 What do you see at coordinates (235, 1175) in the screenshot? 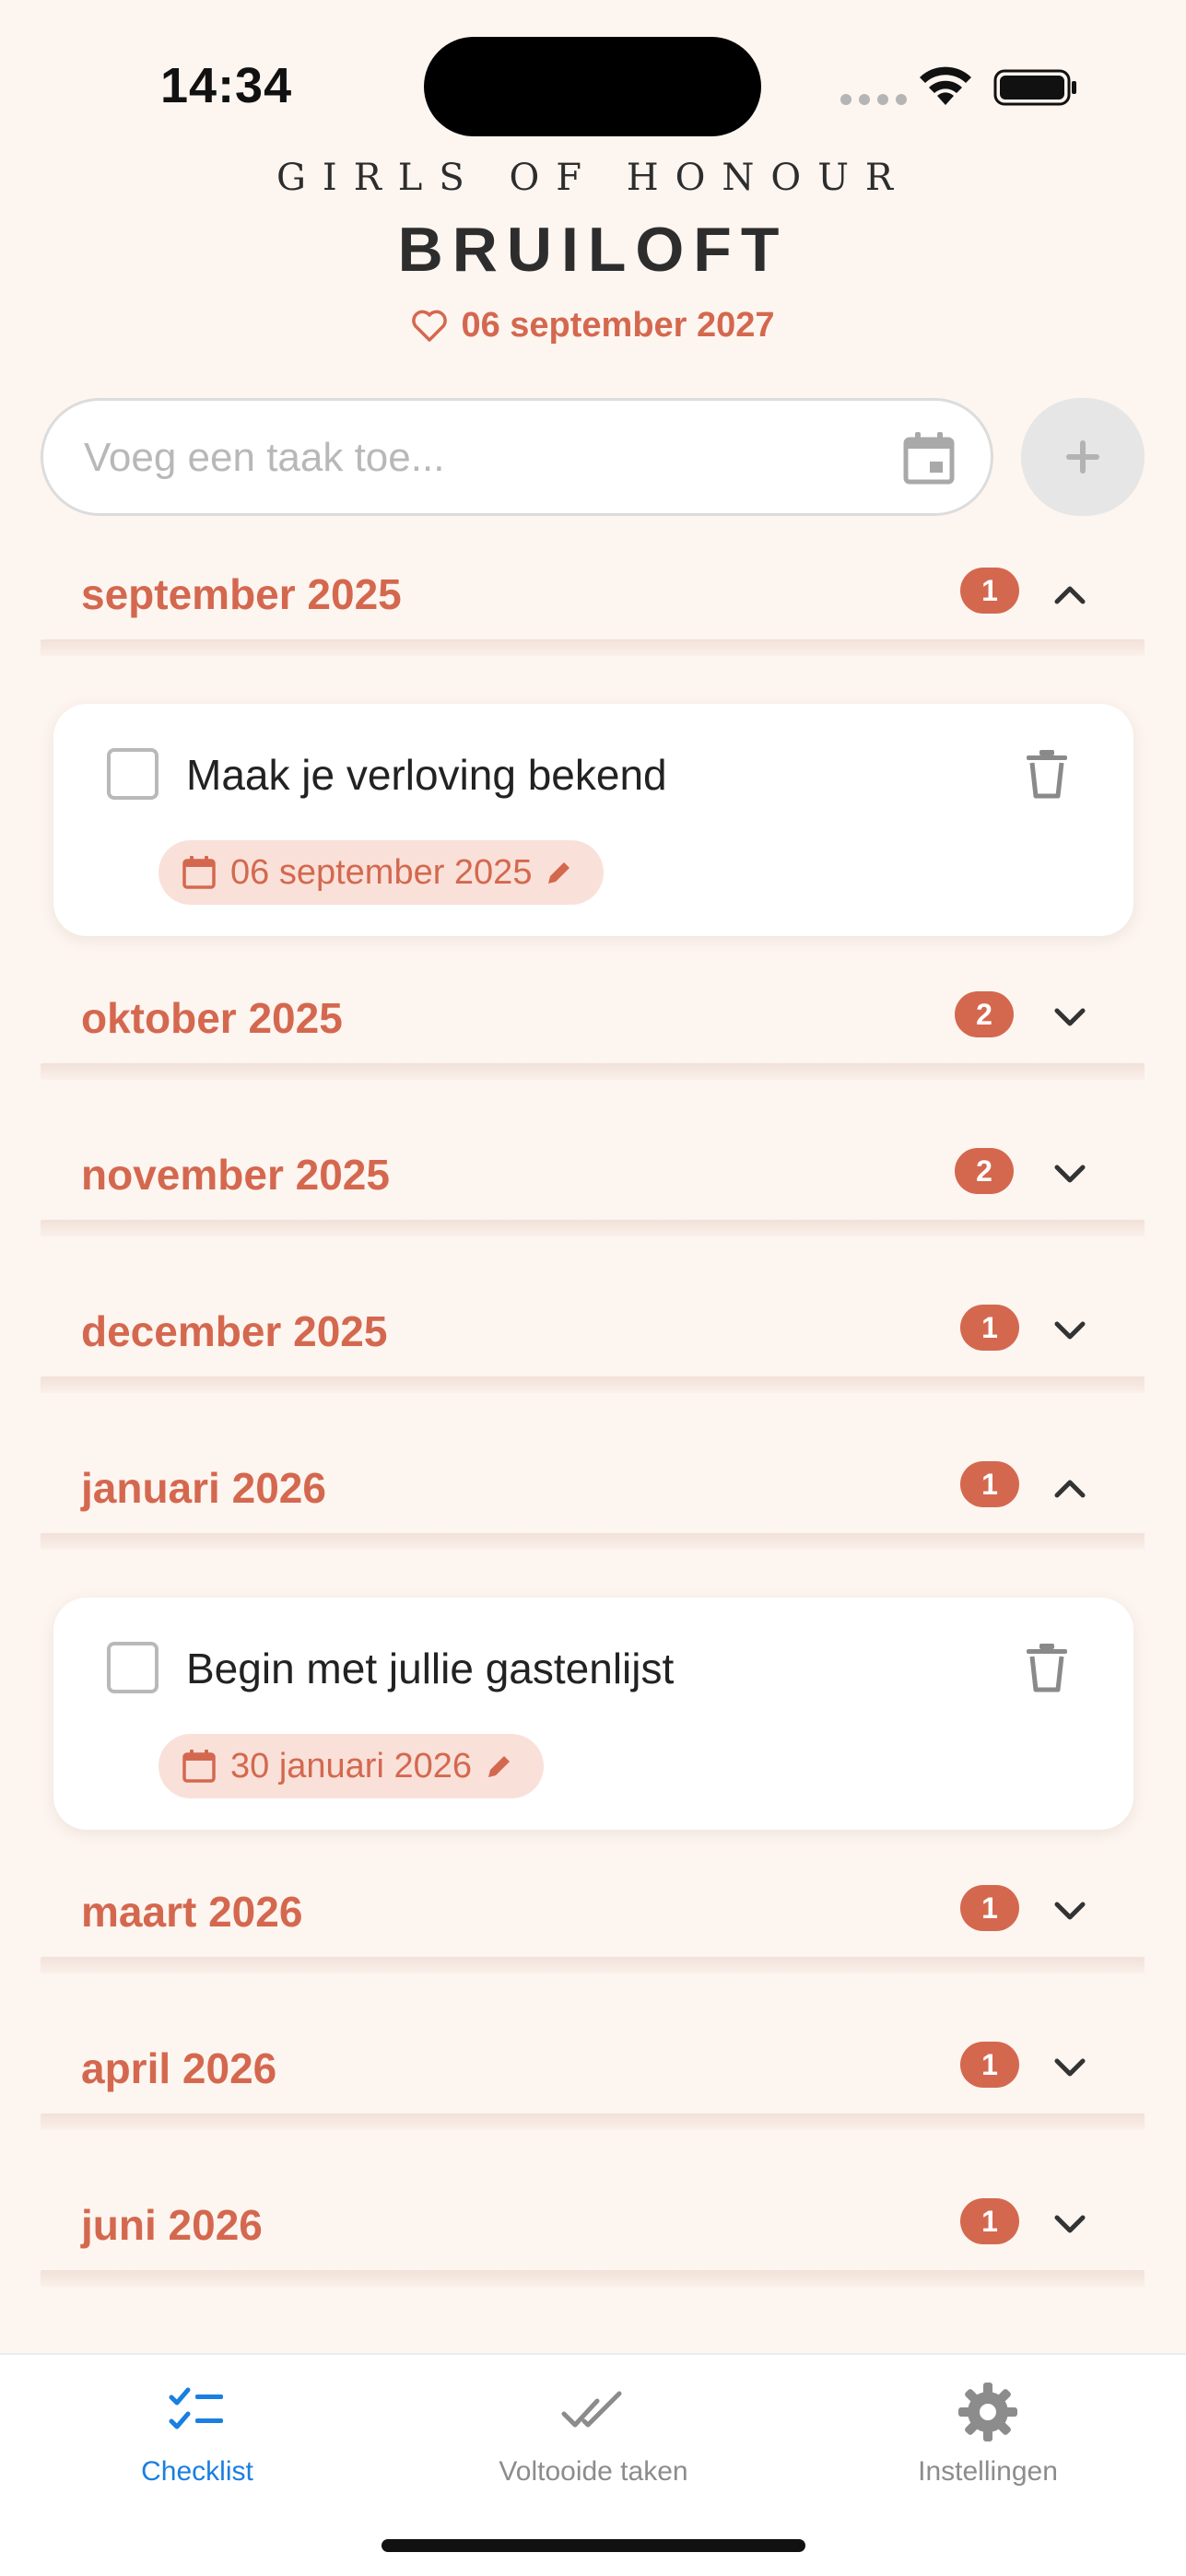
I see `month-label: november 2025` at bounding box center [235, 1175].